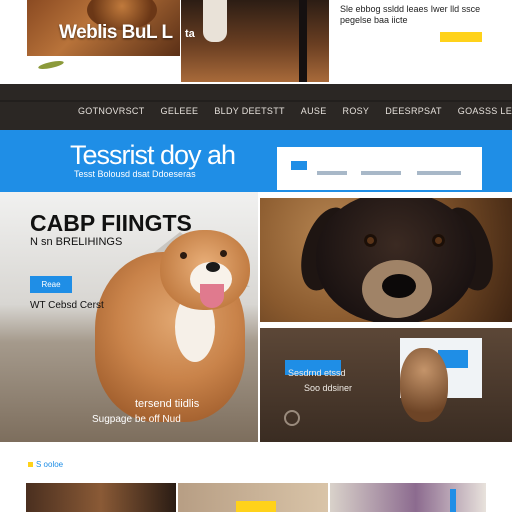 This screenshot has width=512, height=512. I want to click on nav-divider, so click(256, 101).